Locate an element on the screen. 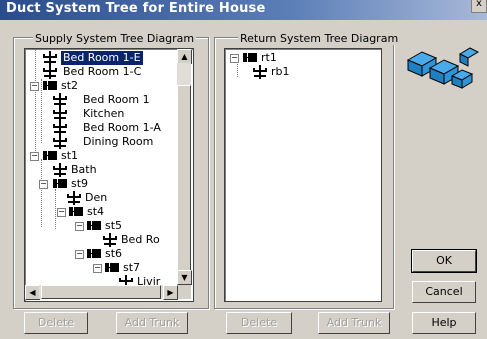 This screenshot has height=339, width=487. tree-item-label: Bed Room 1-C is located at coordinates (102, 71).